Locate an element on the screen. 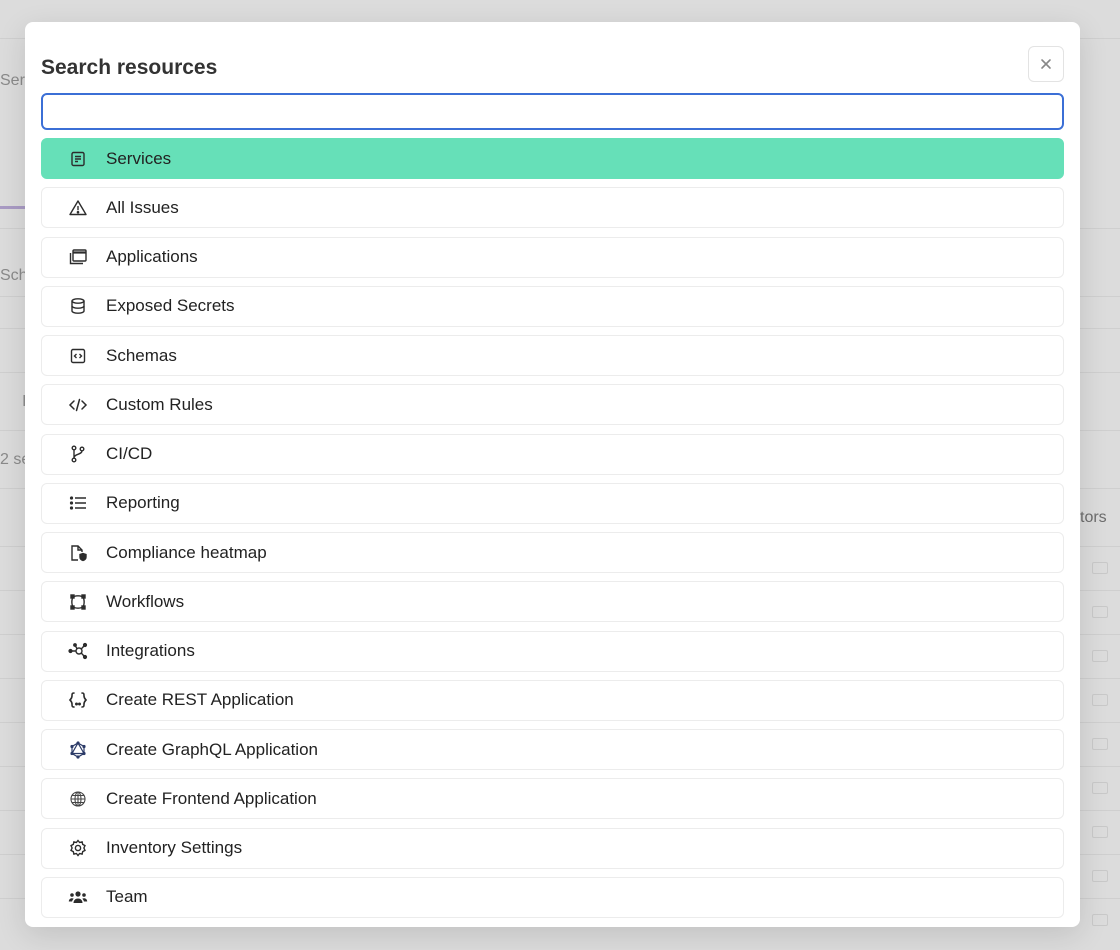 The height and width of the screenshot is (950, 1120). globe-icon is located at coordinates (78, 799).